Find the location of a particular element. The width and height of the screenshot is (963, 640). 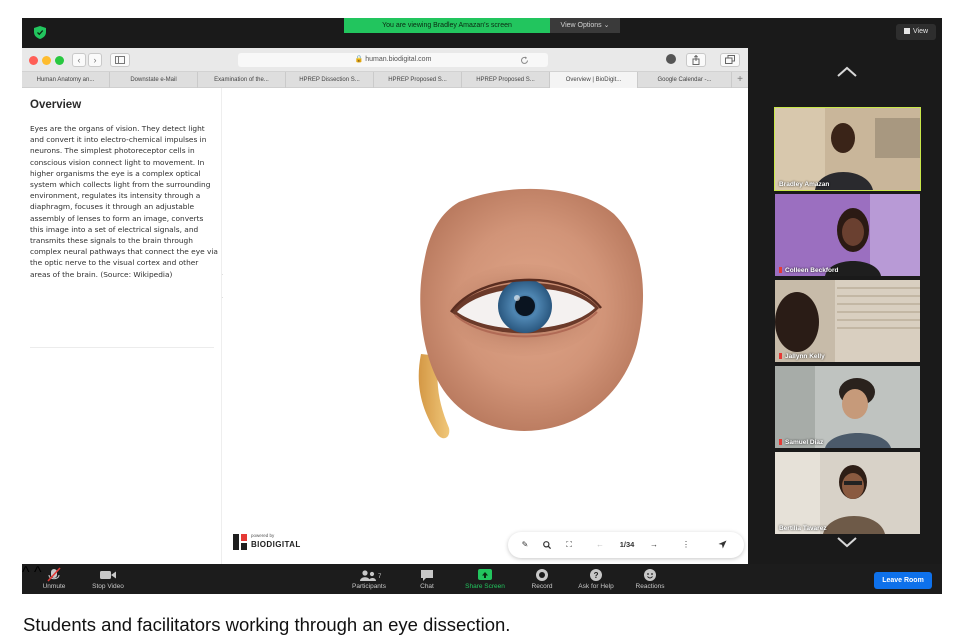

reactions-label: Reactions is located at coordinates (650, 586).